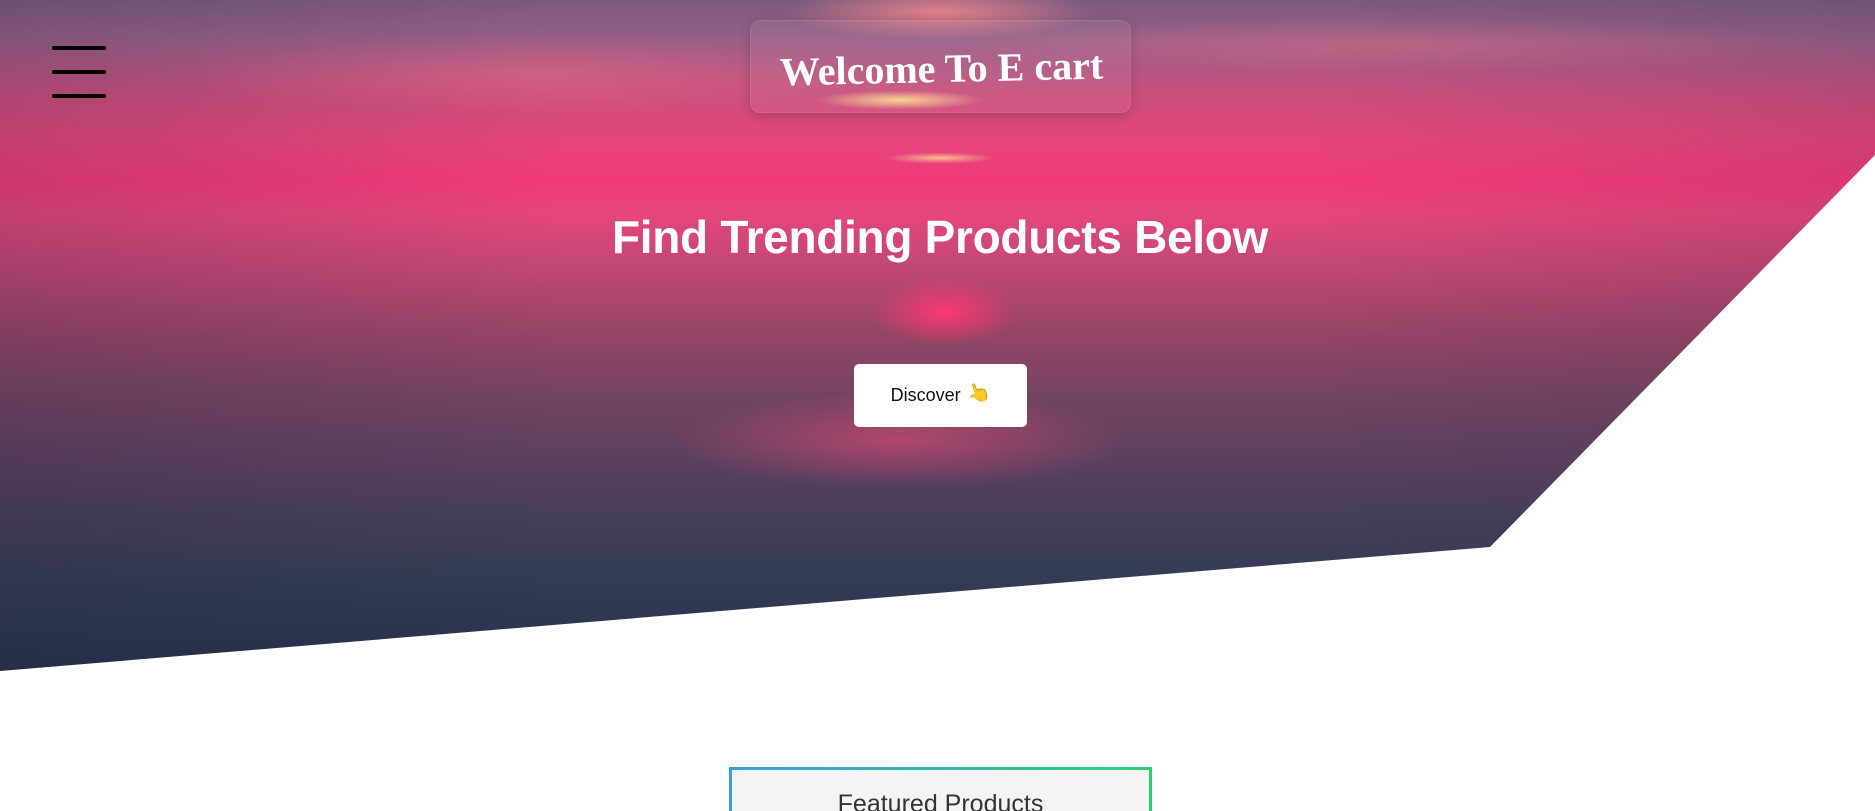 The image size is (1875, 811). I want to click on welcome-title: Welcome To E cart, so click(941, 68).